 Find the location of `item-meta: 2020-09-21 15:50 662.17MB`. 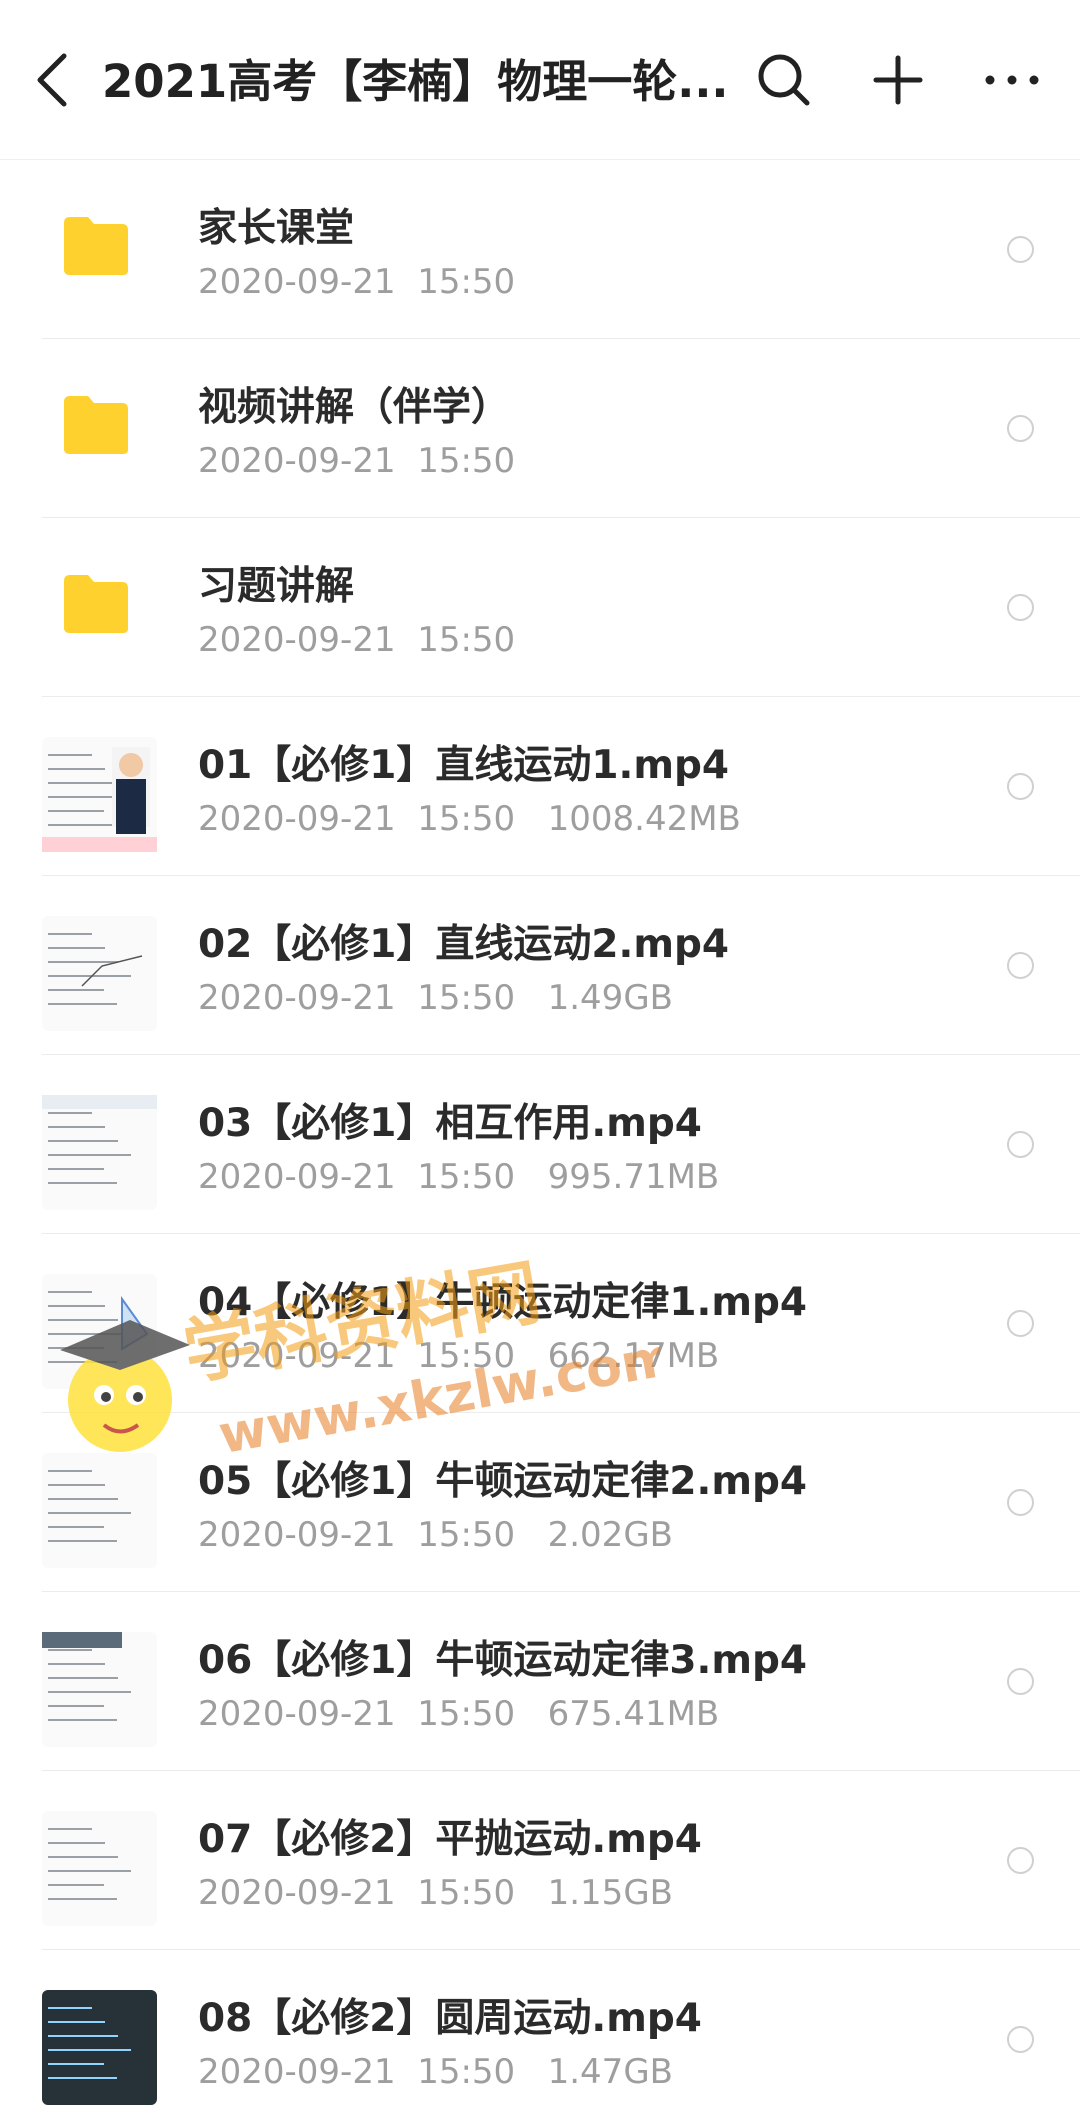

item-meta: 2020-09-21 15:50 662.17MB is located at coordinates (459, 1356).